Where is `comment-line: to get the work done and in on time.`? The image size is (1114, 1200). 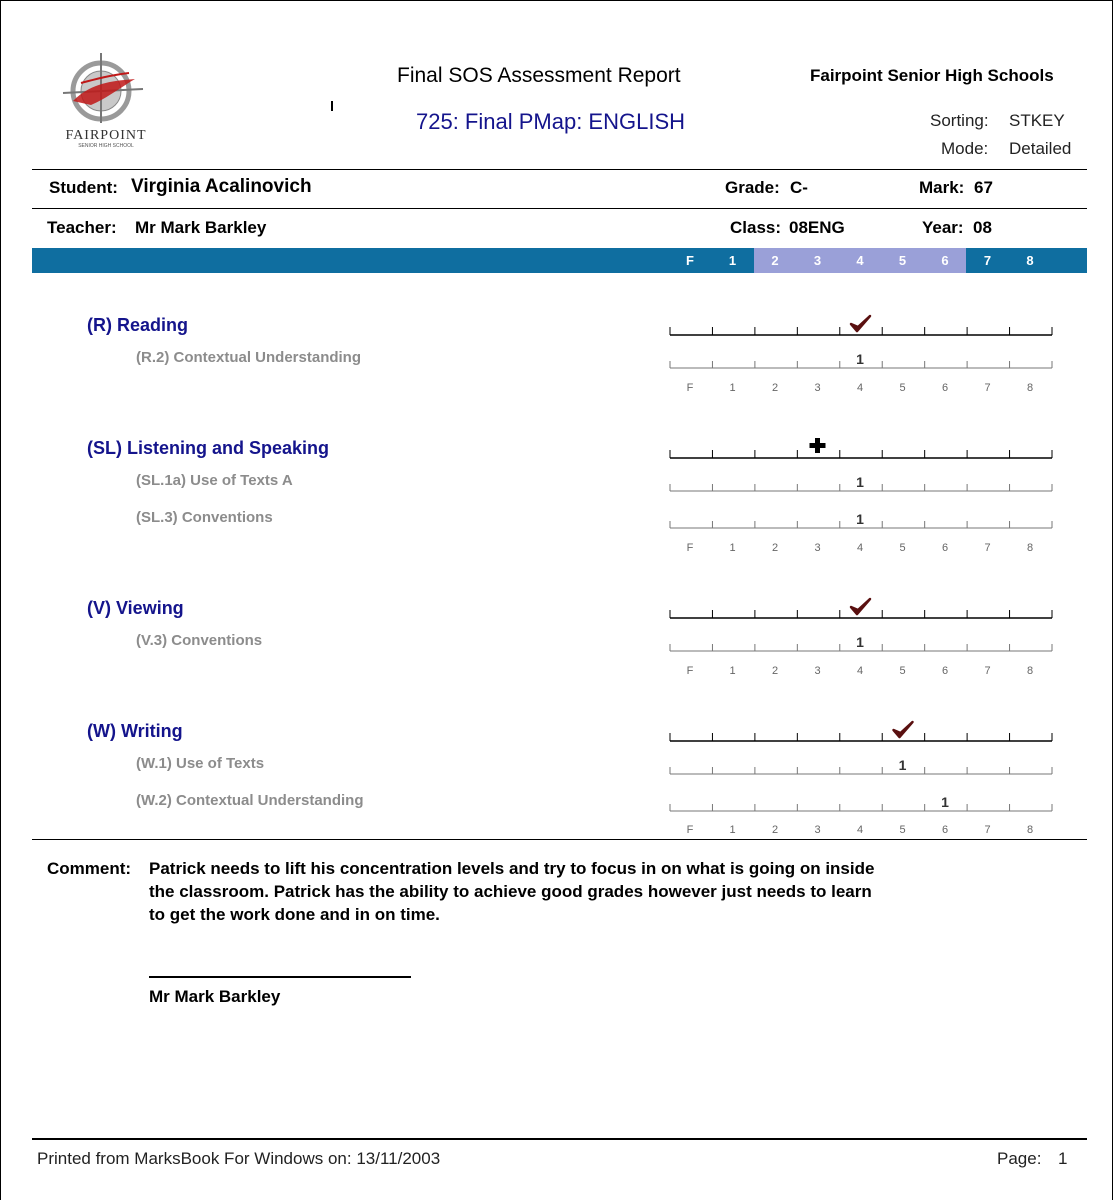
comment-line: to get the work done and in on time. is located at coordinates (294, 914).